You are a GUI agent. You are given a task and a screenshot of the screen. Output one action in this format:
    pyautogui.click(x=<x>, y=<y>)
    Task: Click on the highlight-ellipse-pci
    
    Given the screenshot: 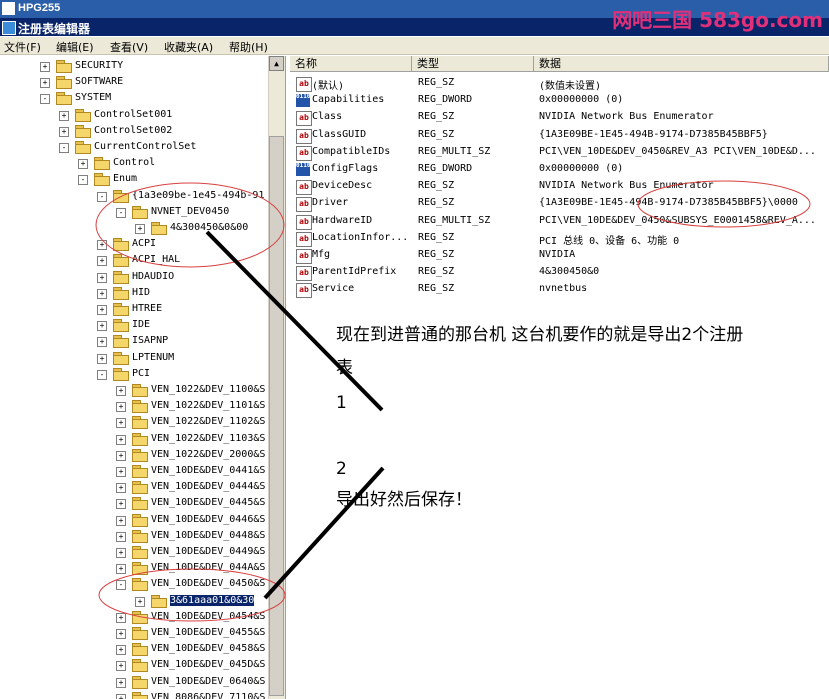 What is the action you would take?
    pyautogui.click(x=192, y=595)
    